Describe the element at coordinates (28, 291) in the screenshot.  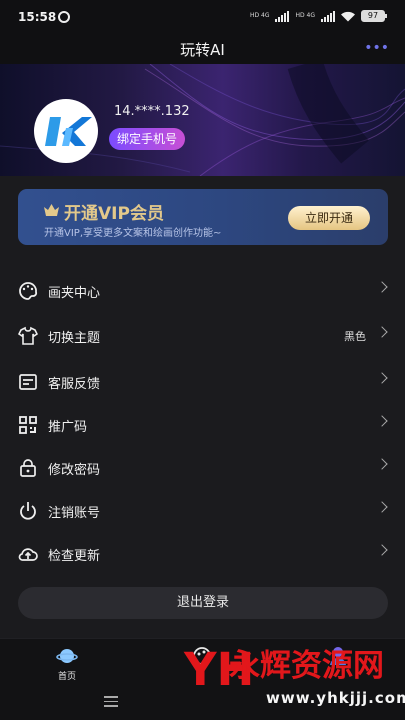
I see `palette-icon` at that location.